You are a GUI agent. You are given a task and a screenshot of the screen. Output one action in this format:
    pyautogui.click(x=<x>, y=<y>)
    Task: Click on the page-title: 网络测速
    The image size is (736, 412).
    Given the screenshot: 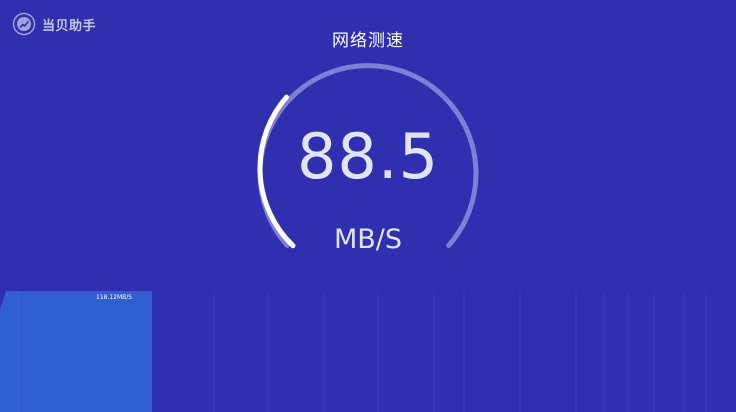 What is the action you would take?
    pyautogui.click(x=368, y=41)
    